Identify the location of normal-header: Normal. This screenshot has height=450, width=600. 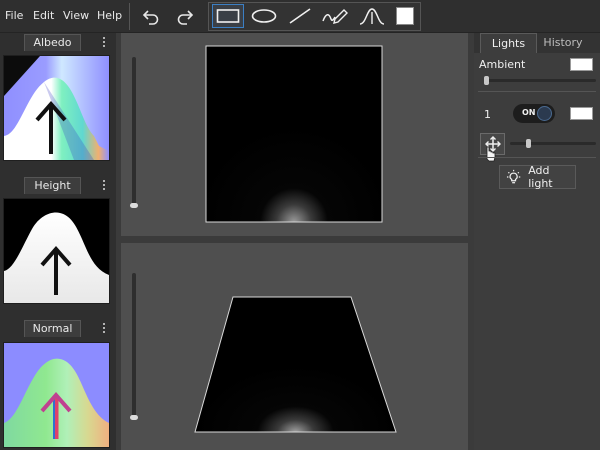
(58, 328).